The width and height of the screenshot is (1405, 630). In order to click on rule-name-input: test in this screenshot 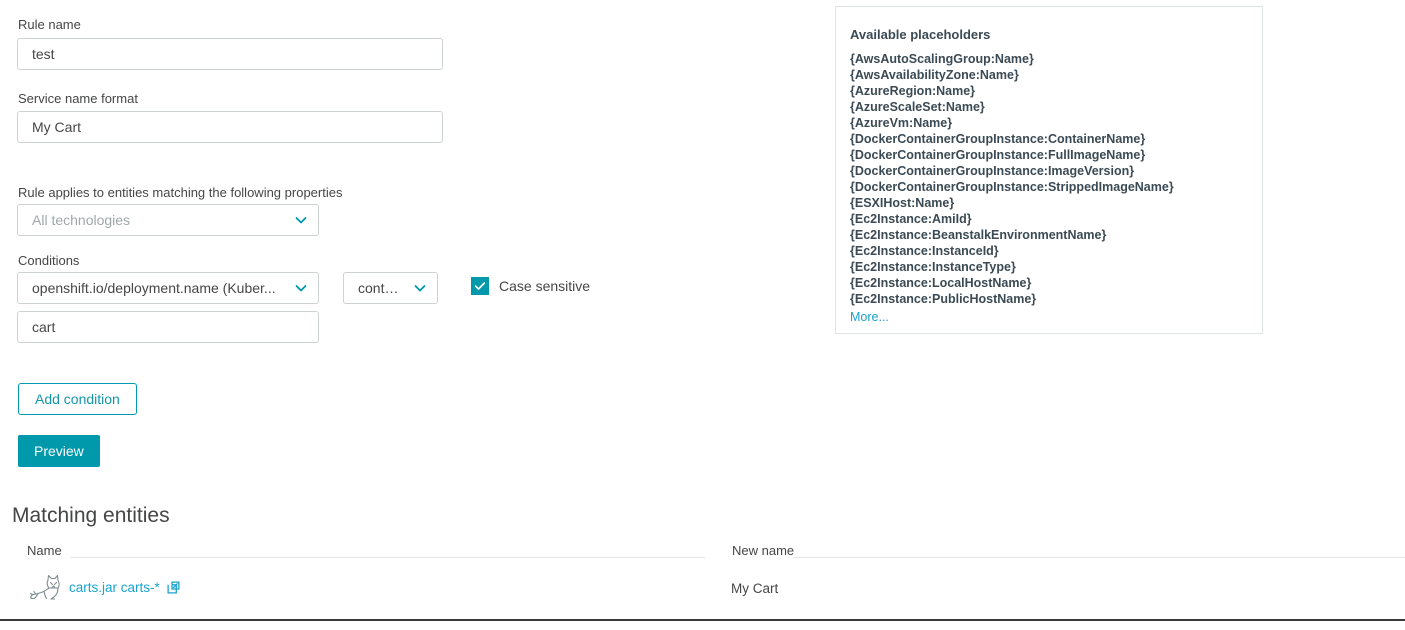, I will do `click(230, 54)`.